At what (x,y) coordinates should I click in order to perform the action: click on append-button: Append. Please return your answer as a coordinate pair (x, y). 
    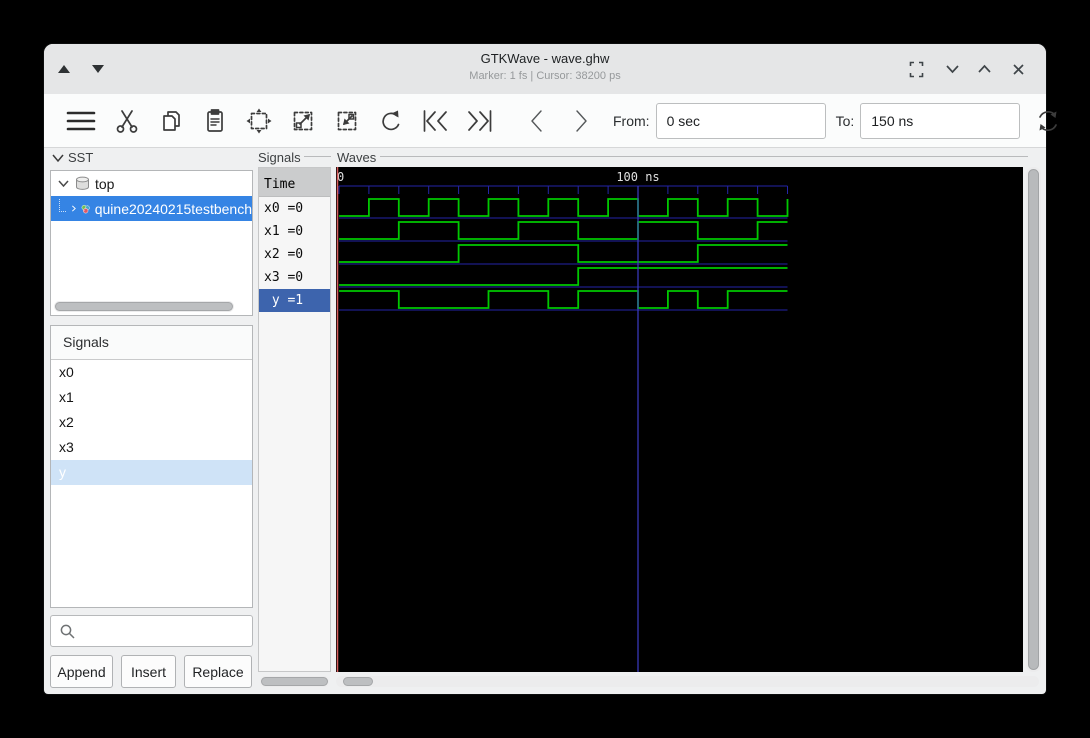
    Looking at the image, I should click on (81, 671).